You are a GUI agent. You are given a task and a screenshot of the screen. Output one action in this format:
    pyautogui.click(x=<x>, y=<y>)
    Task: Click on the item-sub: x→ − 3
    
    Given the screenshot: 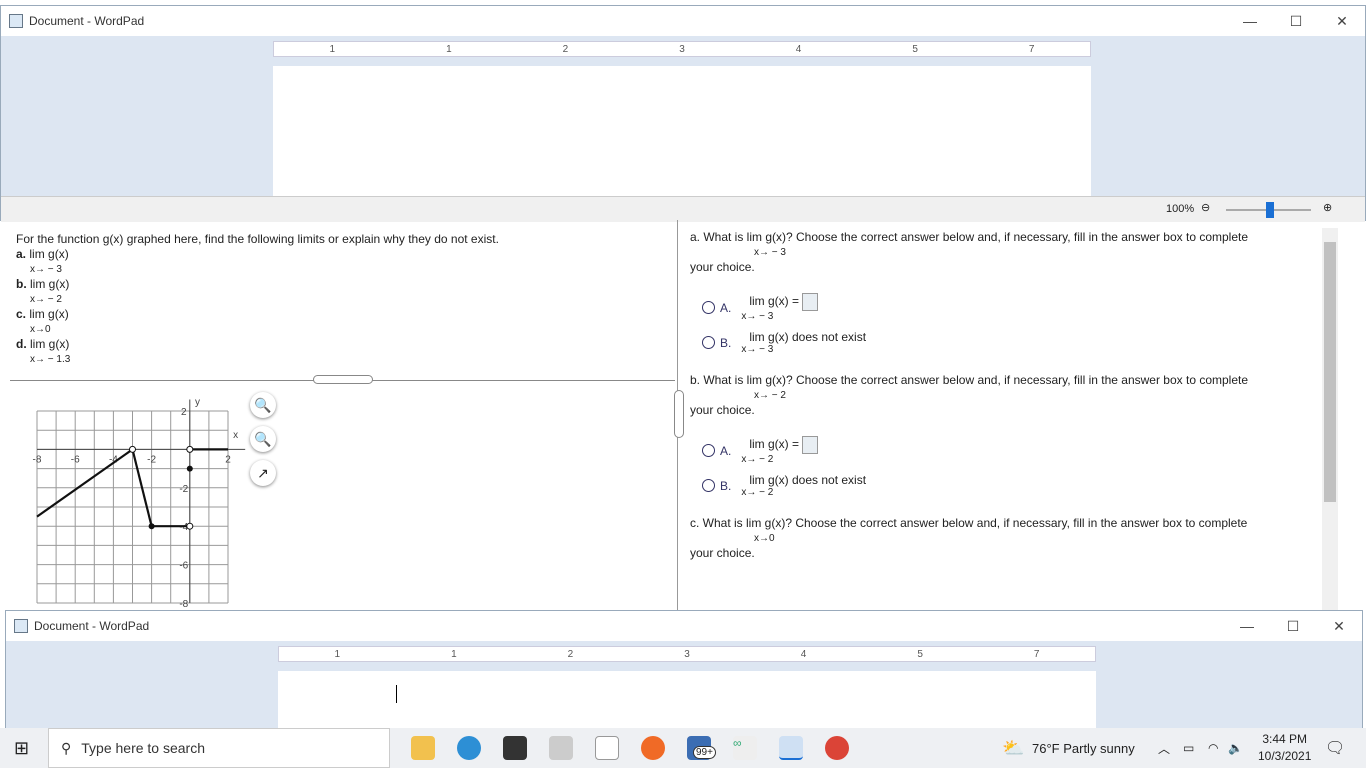 What is the action you would take?
    pyautogui.click(x=46, y=269)
    